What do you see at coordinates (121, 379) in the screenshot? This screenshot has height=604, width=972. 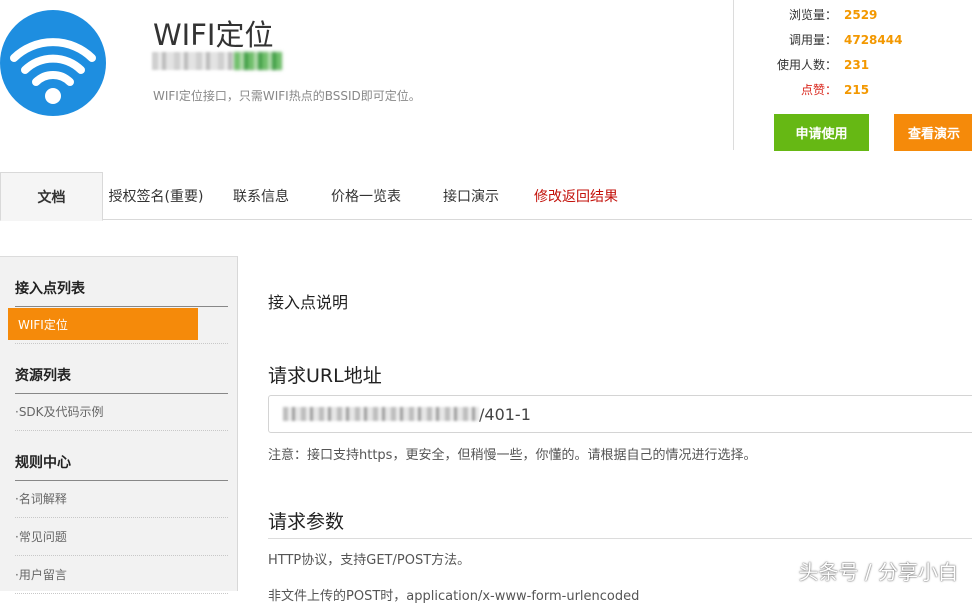 I see `sidebar-section-title: 资源列表` at bounding box center [121, 379].